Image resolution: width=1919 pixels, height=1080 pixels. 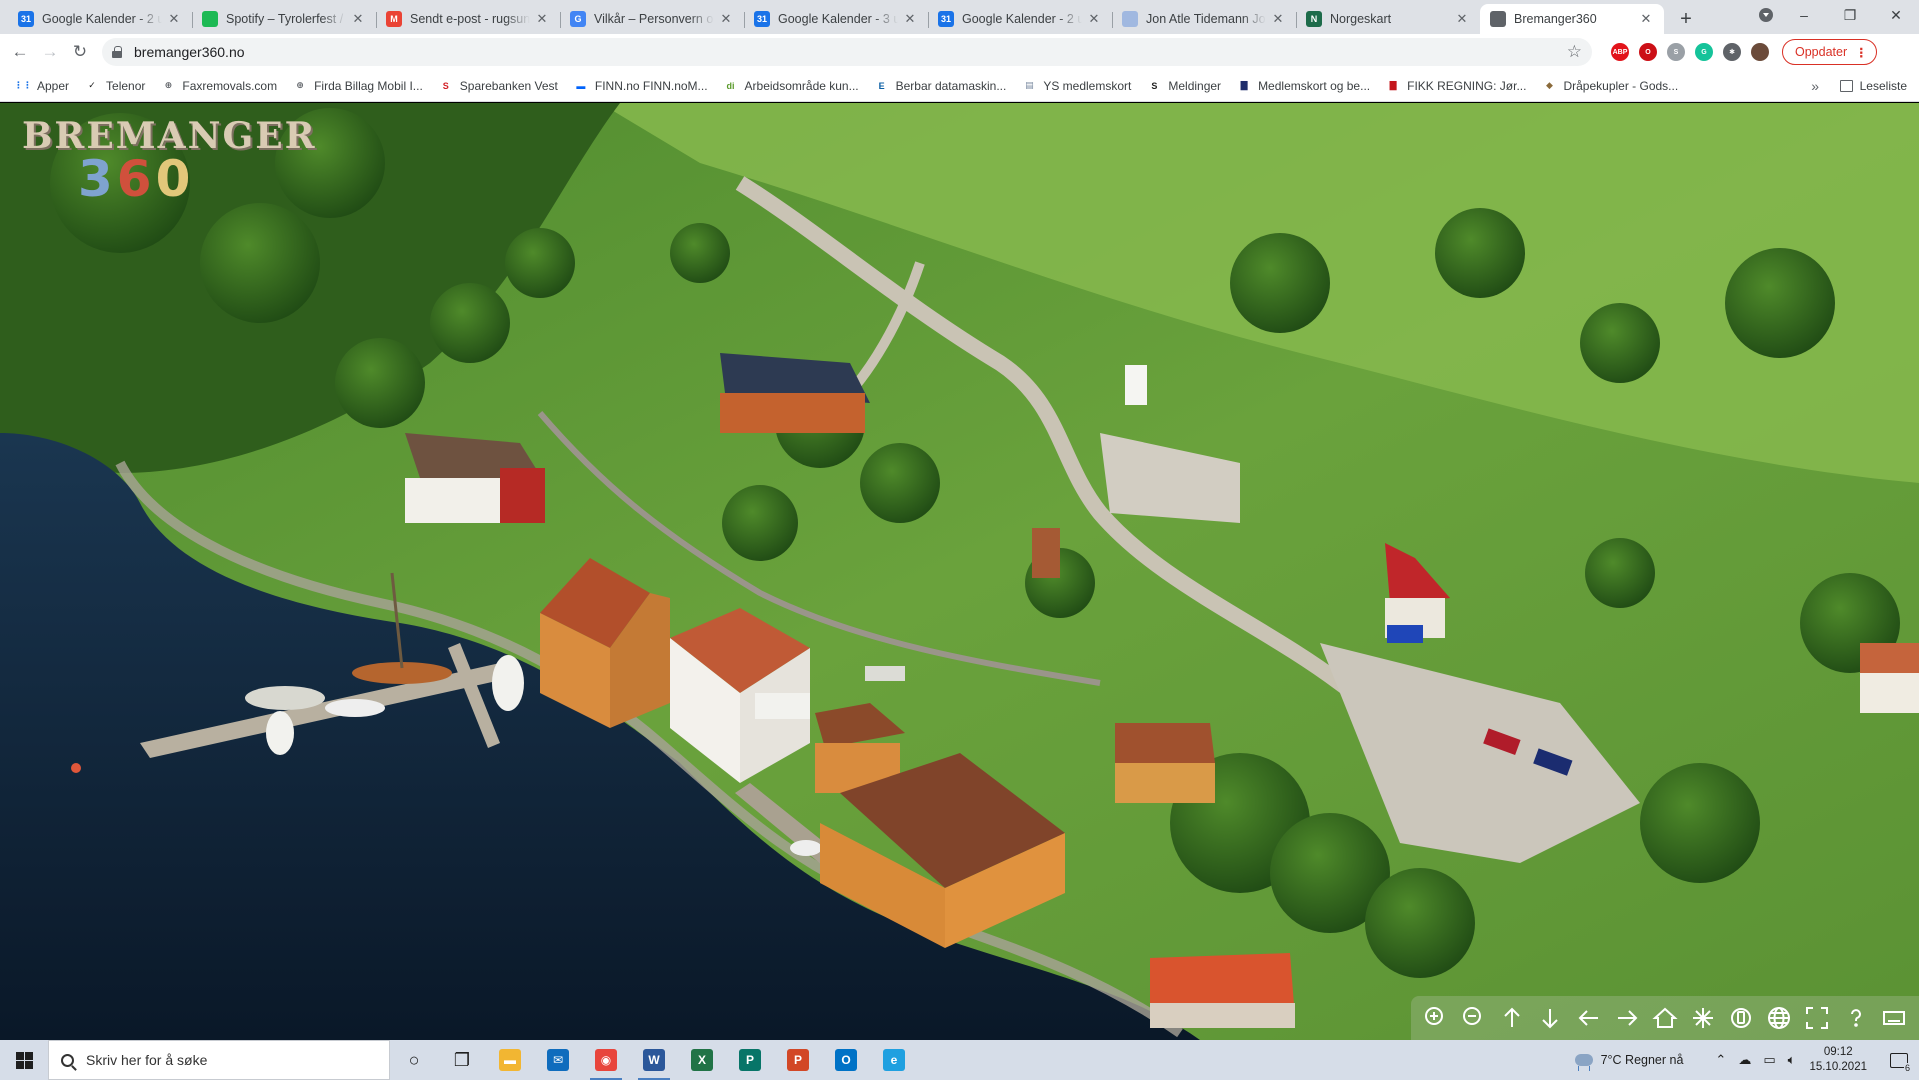 What do you see at coordinates (50, 52) in the screenshot?
I see `forward-button: →` at bounding box center [50, 52].